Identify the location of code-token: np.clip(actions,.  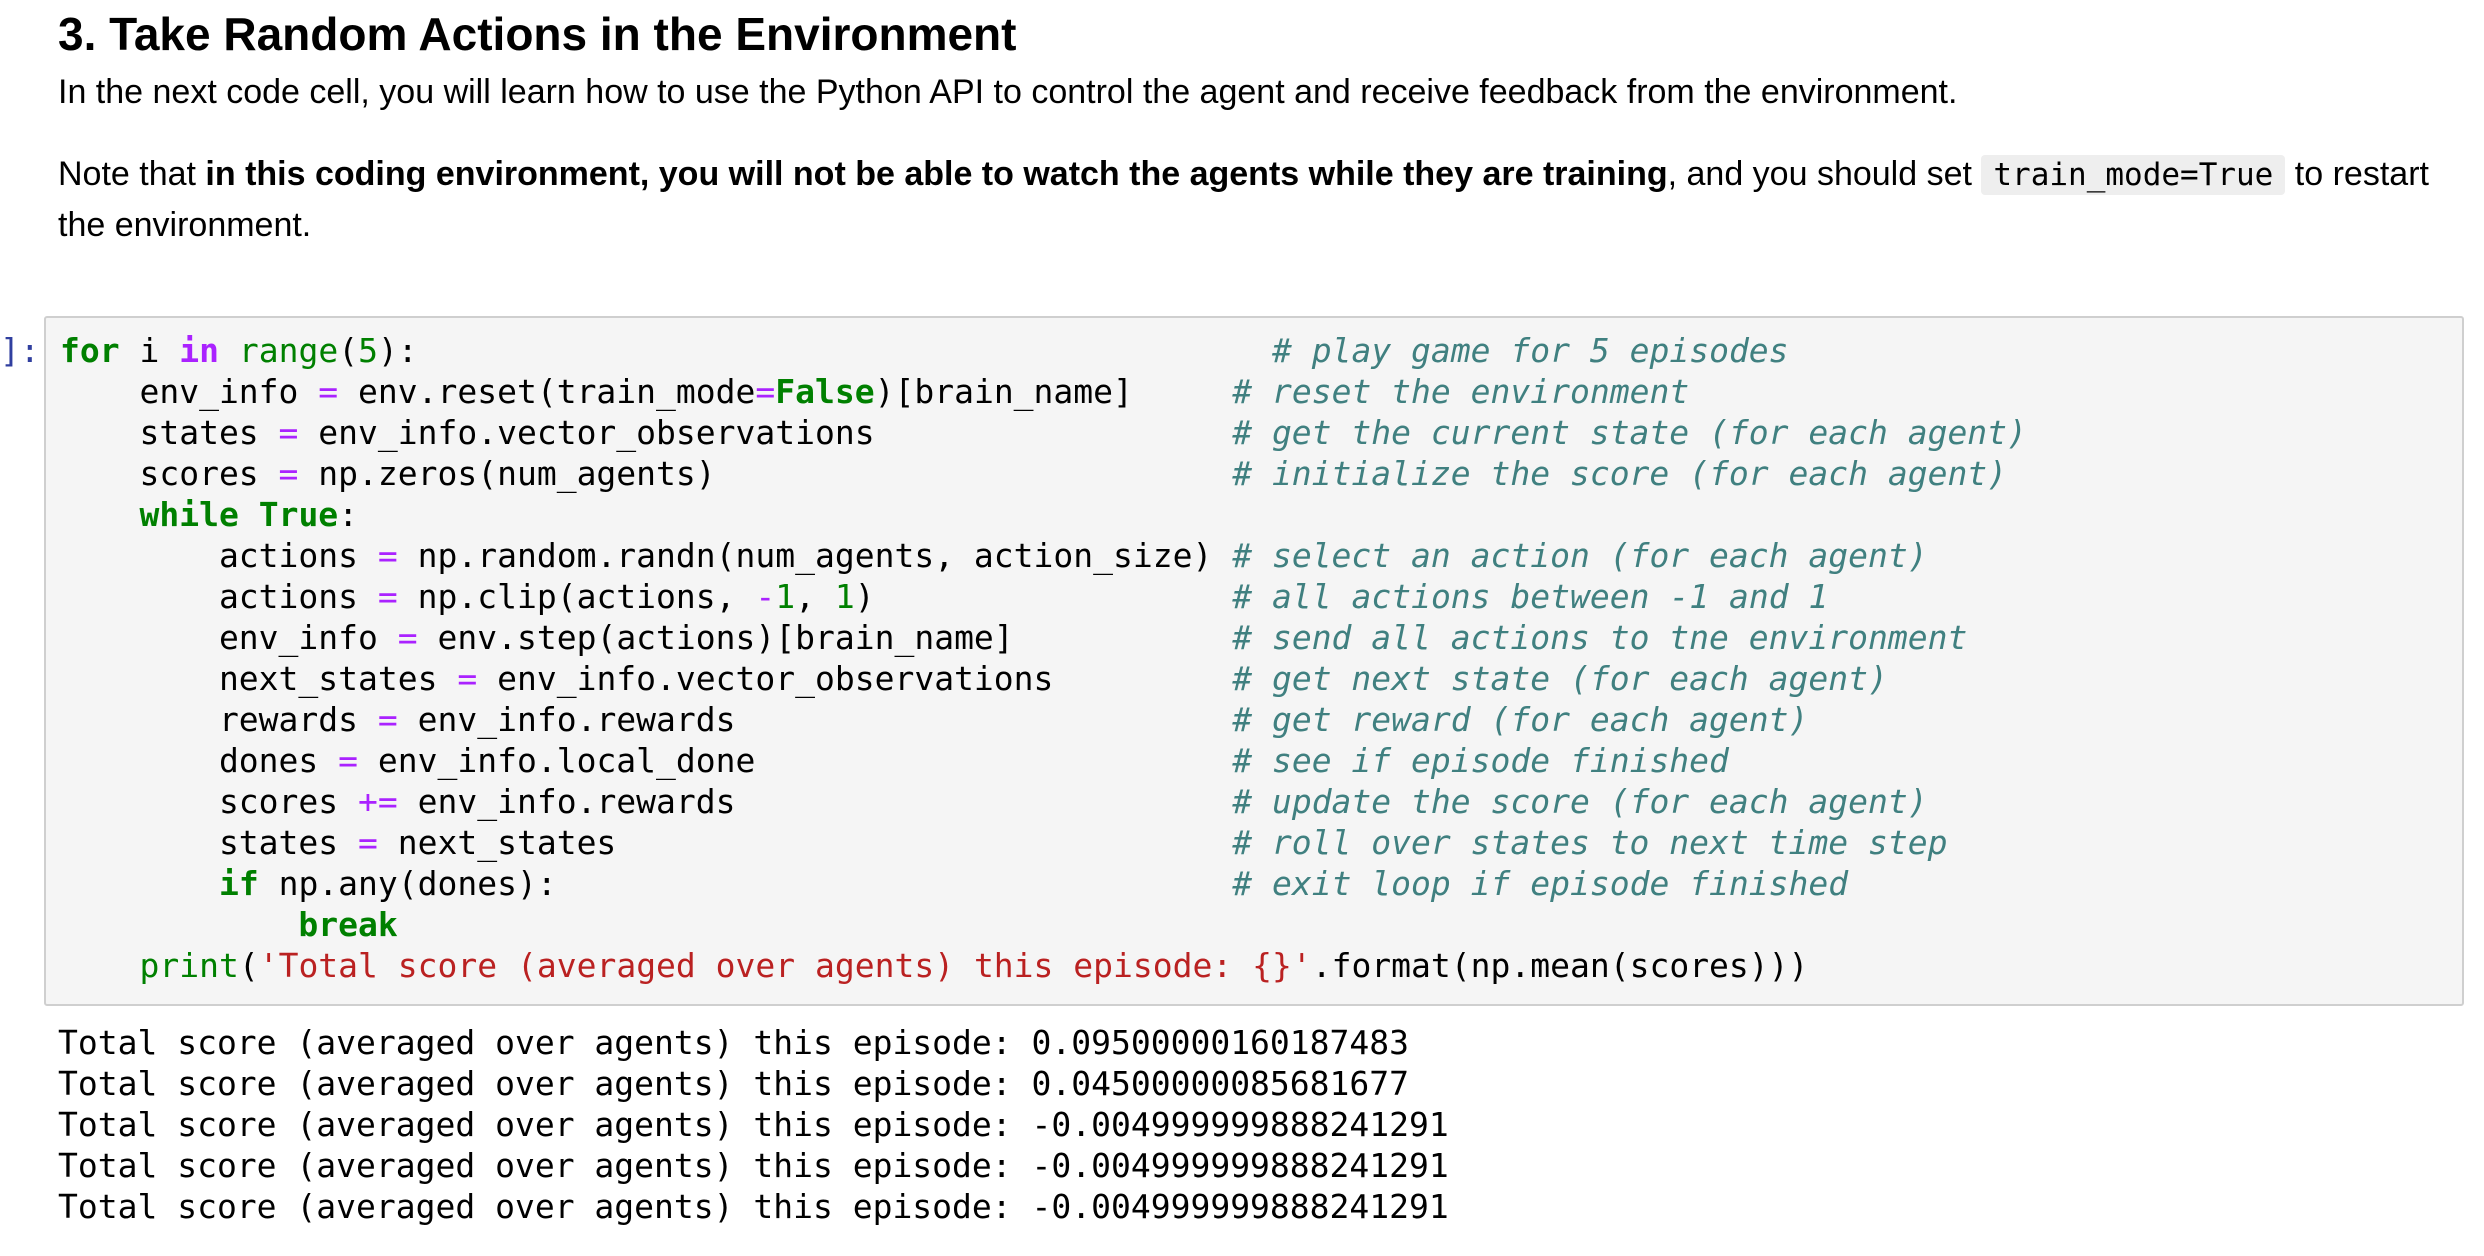
(576, 596).